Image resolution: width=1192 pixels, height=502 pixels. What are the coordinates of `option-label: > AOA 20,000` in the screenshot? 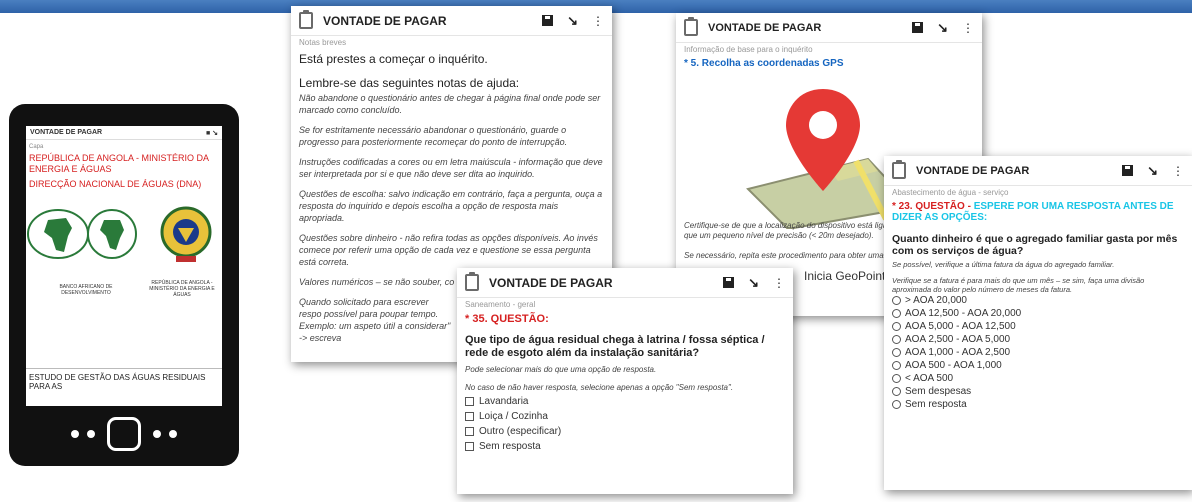 It's located at (936, 300).